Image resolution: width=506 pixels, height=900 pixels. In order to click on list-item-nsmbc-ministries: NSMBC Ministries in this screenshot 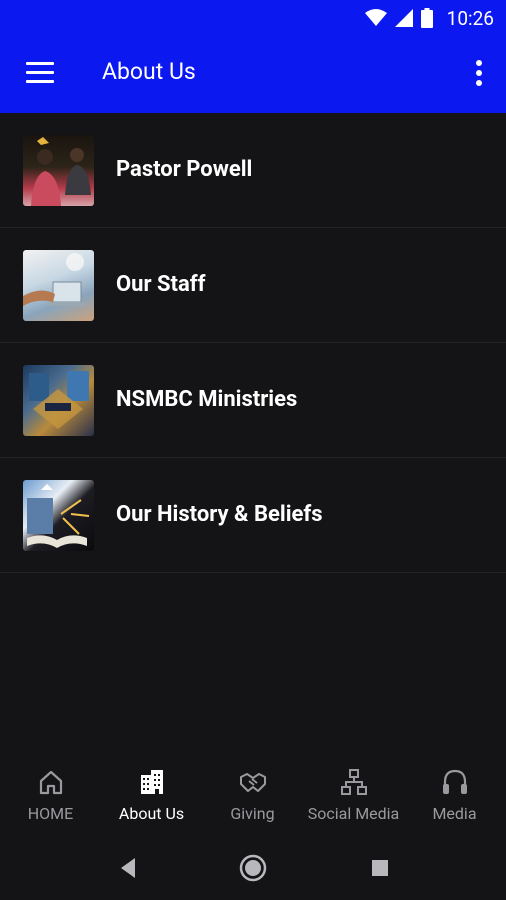, I will do `click(253, 400)`.